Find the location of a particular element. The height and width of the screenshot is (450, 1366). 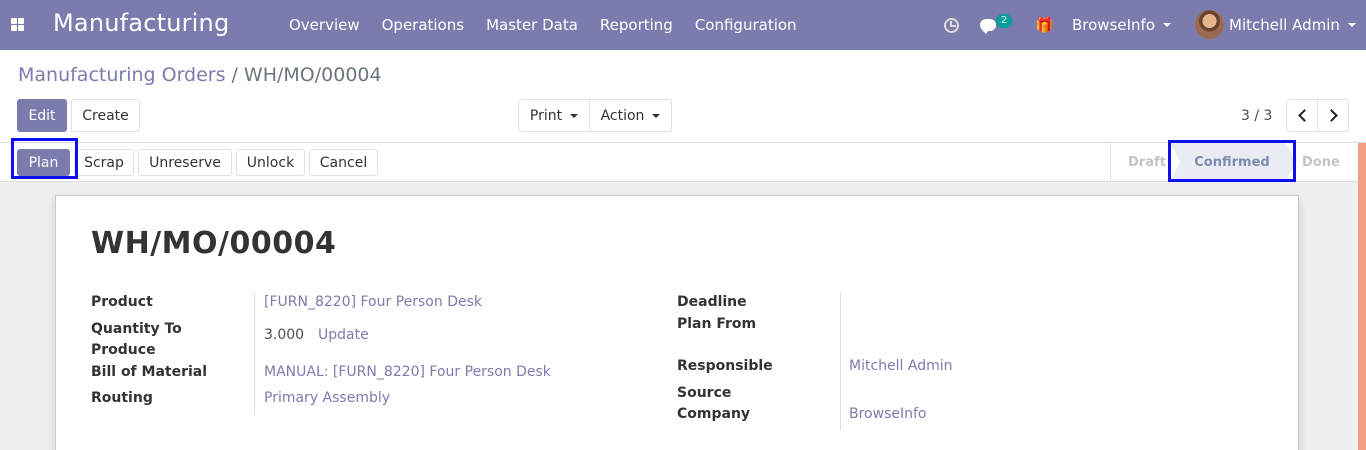

menu-item-configuration: Configuration is located at coordinates (746, 25).